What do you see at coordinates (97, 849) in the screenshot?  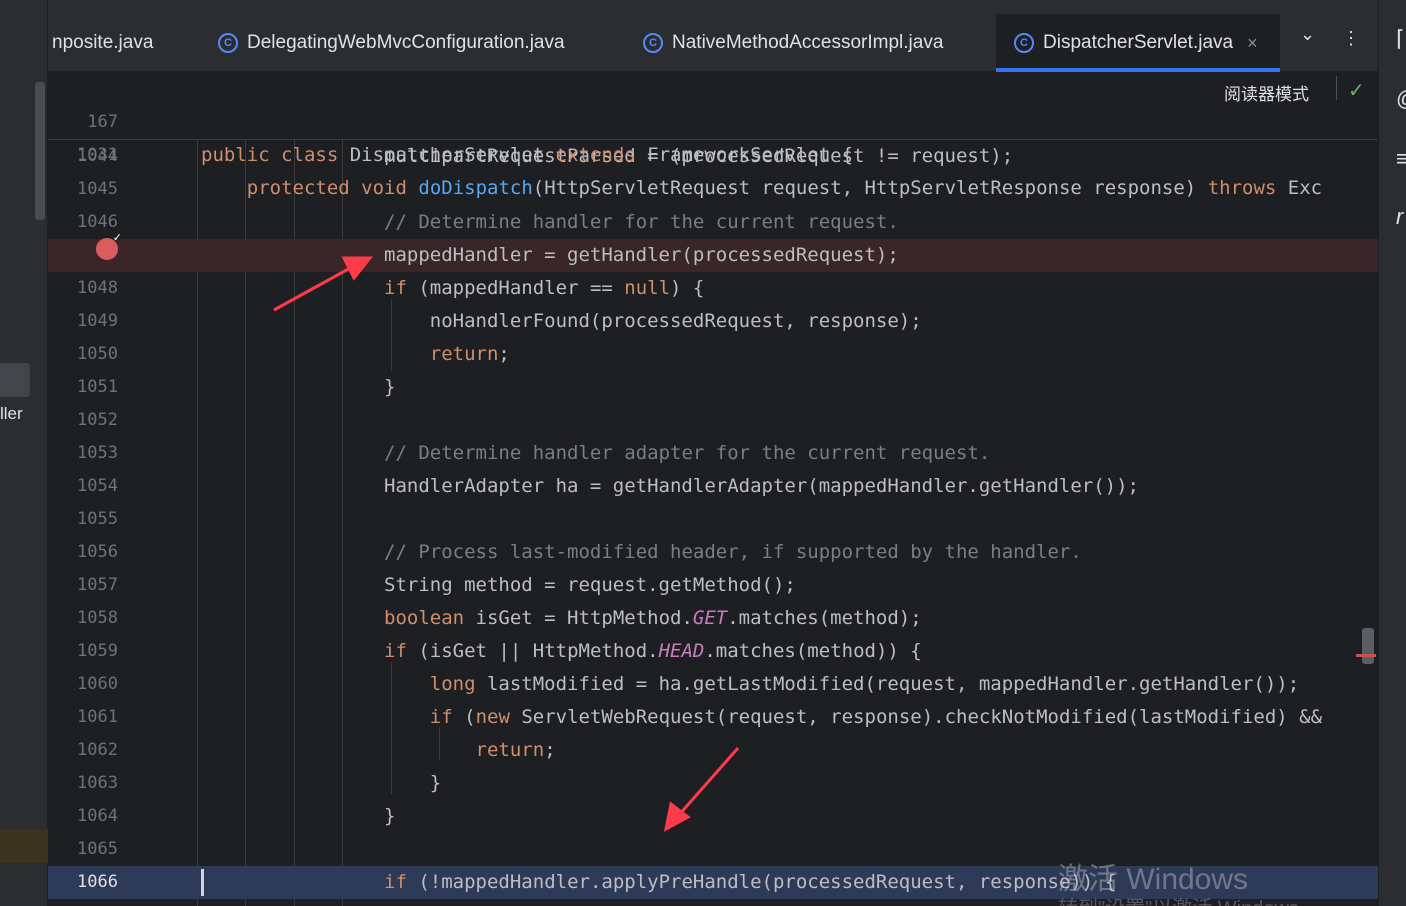 I see `line-number: 1065` at bounding box center [97, 849].